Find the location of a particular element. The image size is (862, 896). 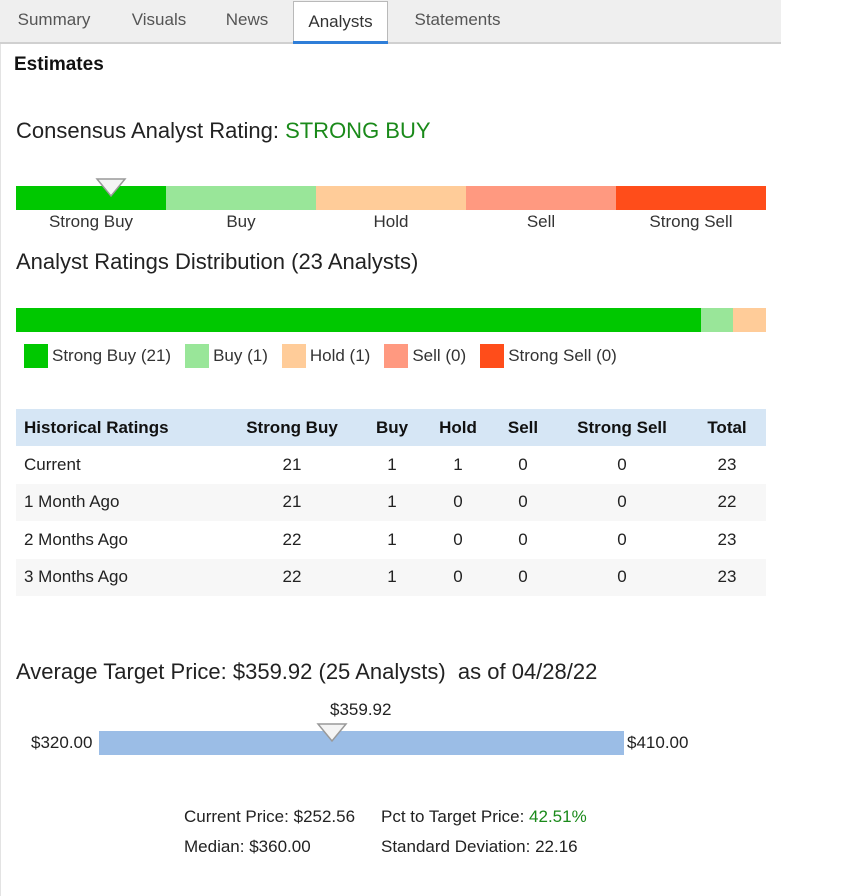

legend-item: Buy (1) is located at coordinates (226, 356).